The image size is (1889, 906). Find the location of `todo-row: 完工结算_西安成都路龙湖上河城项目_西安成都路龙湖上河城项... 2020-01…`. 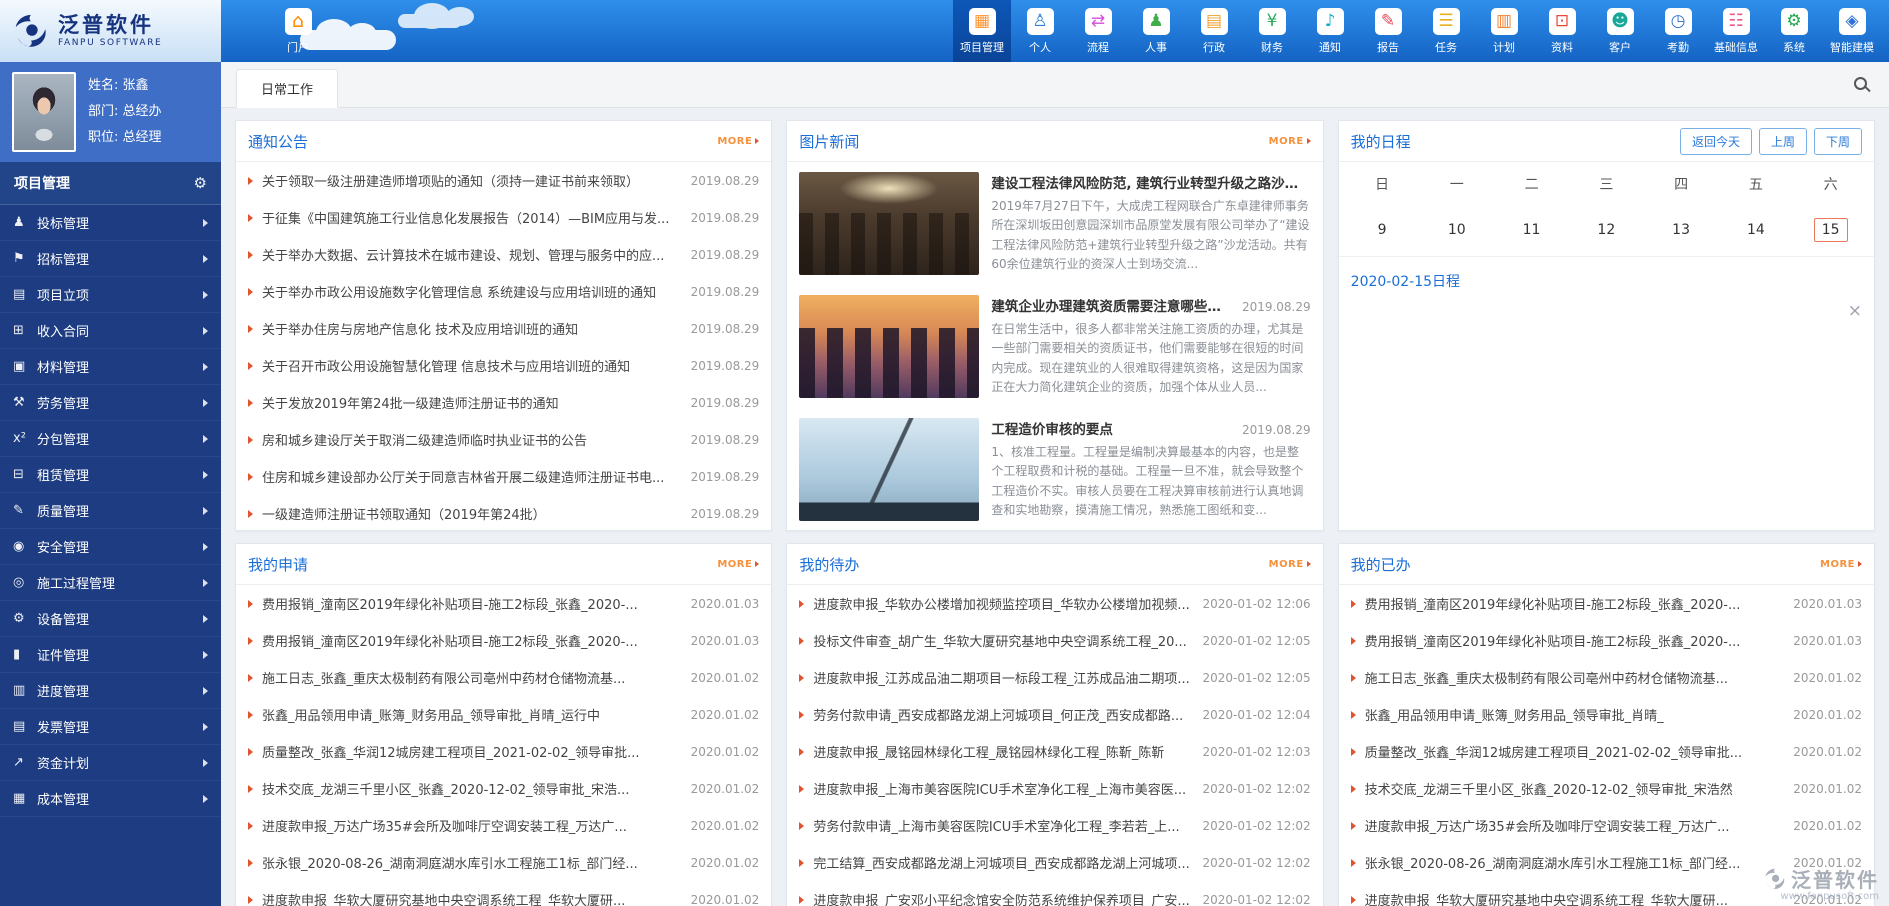

todo-row: 完工结算_西安成都路龙湖上河城项目_西安成都路龙湖上河城项... 2020-01… is located at coordinates (1054, 862).